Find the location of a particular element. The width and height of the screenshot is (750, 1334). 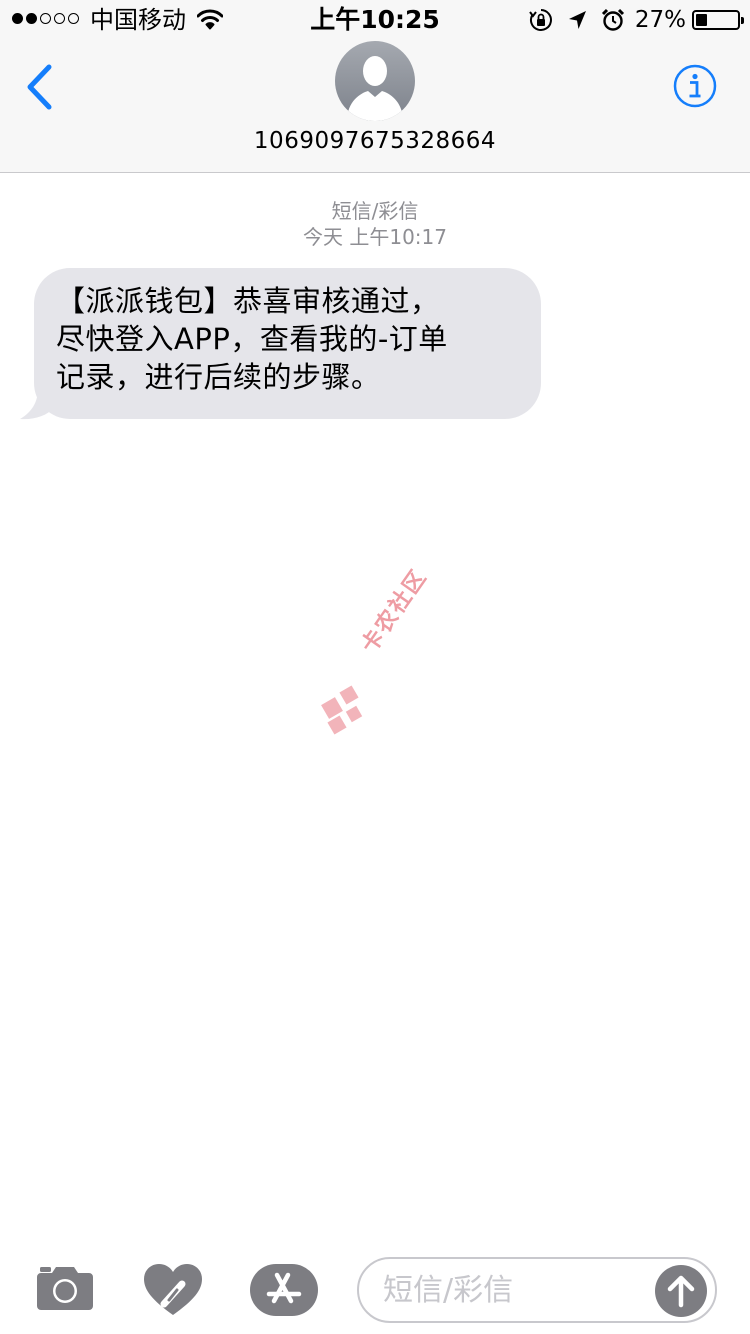

battery-cap is located at coordinates (742, 20).